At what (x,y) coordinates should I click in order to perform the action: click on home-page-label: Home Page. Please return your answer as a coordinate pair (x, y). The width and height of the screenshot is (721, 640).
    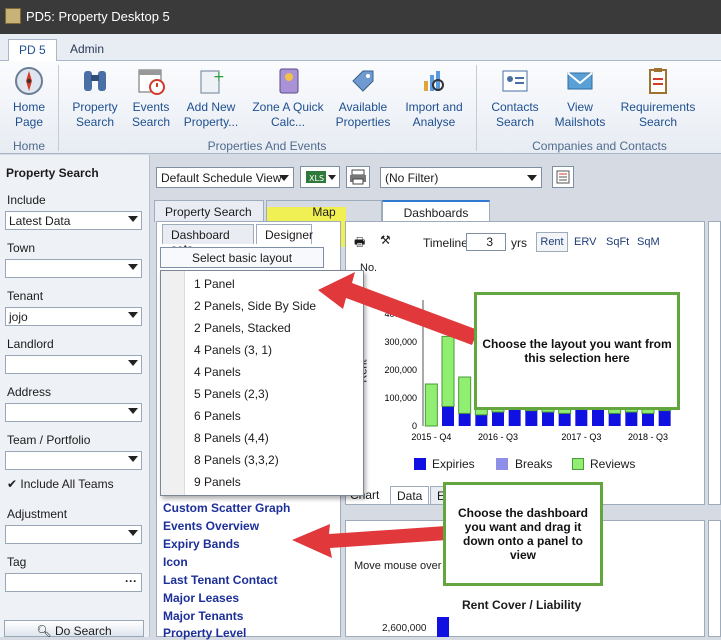
    Looking at the image, I should click on (28, 114).